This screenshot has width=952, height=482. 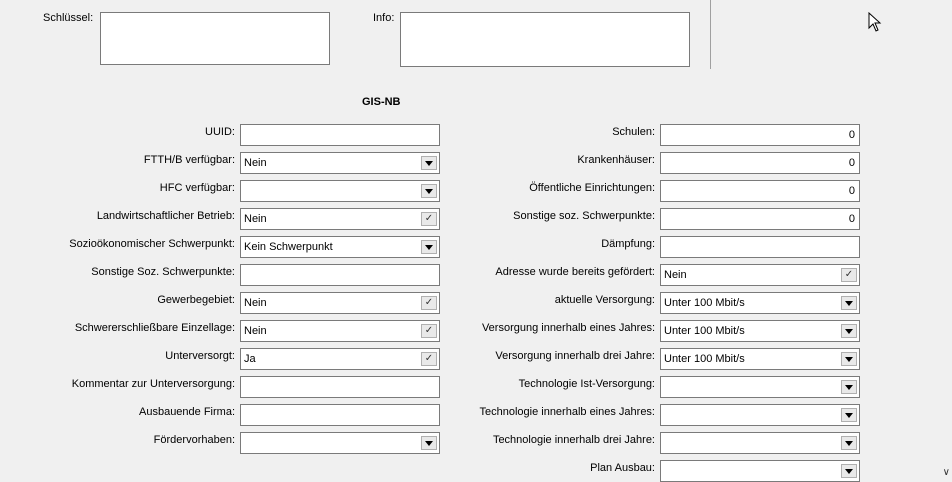 I want to click on right-value-2: 0, so click(x=851, y=191).